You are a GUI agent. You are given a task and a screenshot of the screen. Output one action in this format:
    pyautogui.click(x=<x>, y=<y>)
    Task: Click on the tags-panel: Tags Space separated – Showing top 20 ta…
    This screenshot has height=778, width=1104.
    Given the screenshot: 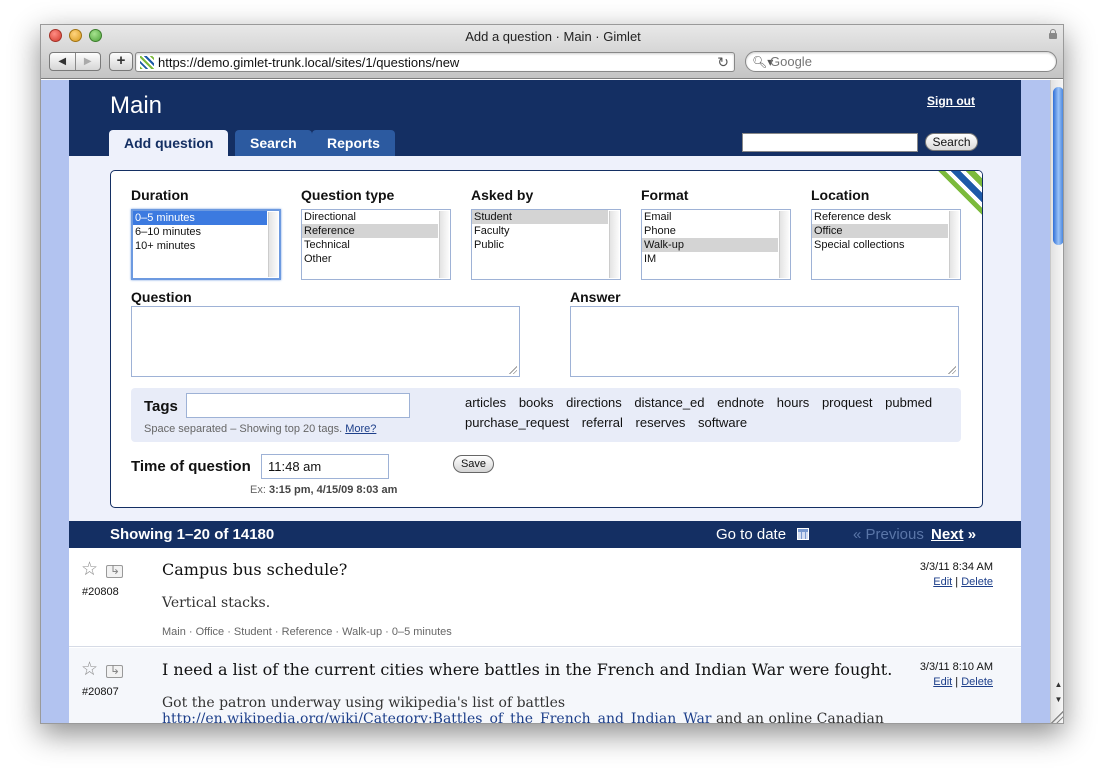 What is the action you would take?
    pyautogui.click(x=546, y=415)
    